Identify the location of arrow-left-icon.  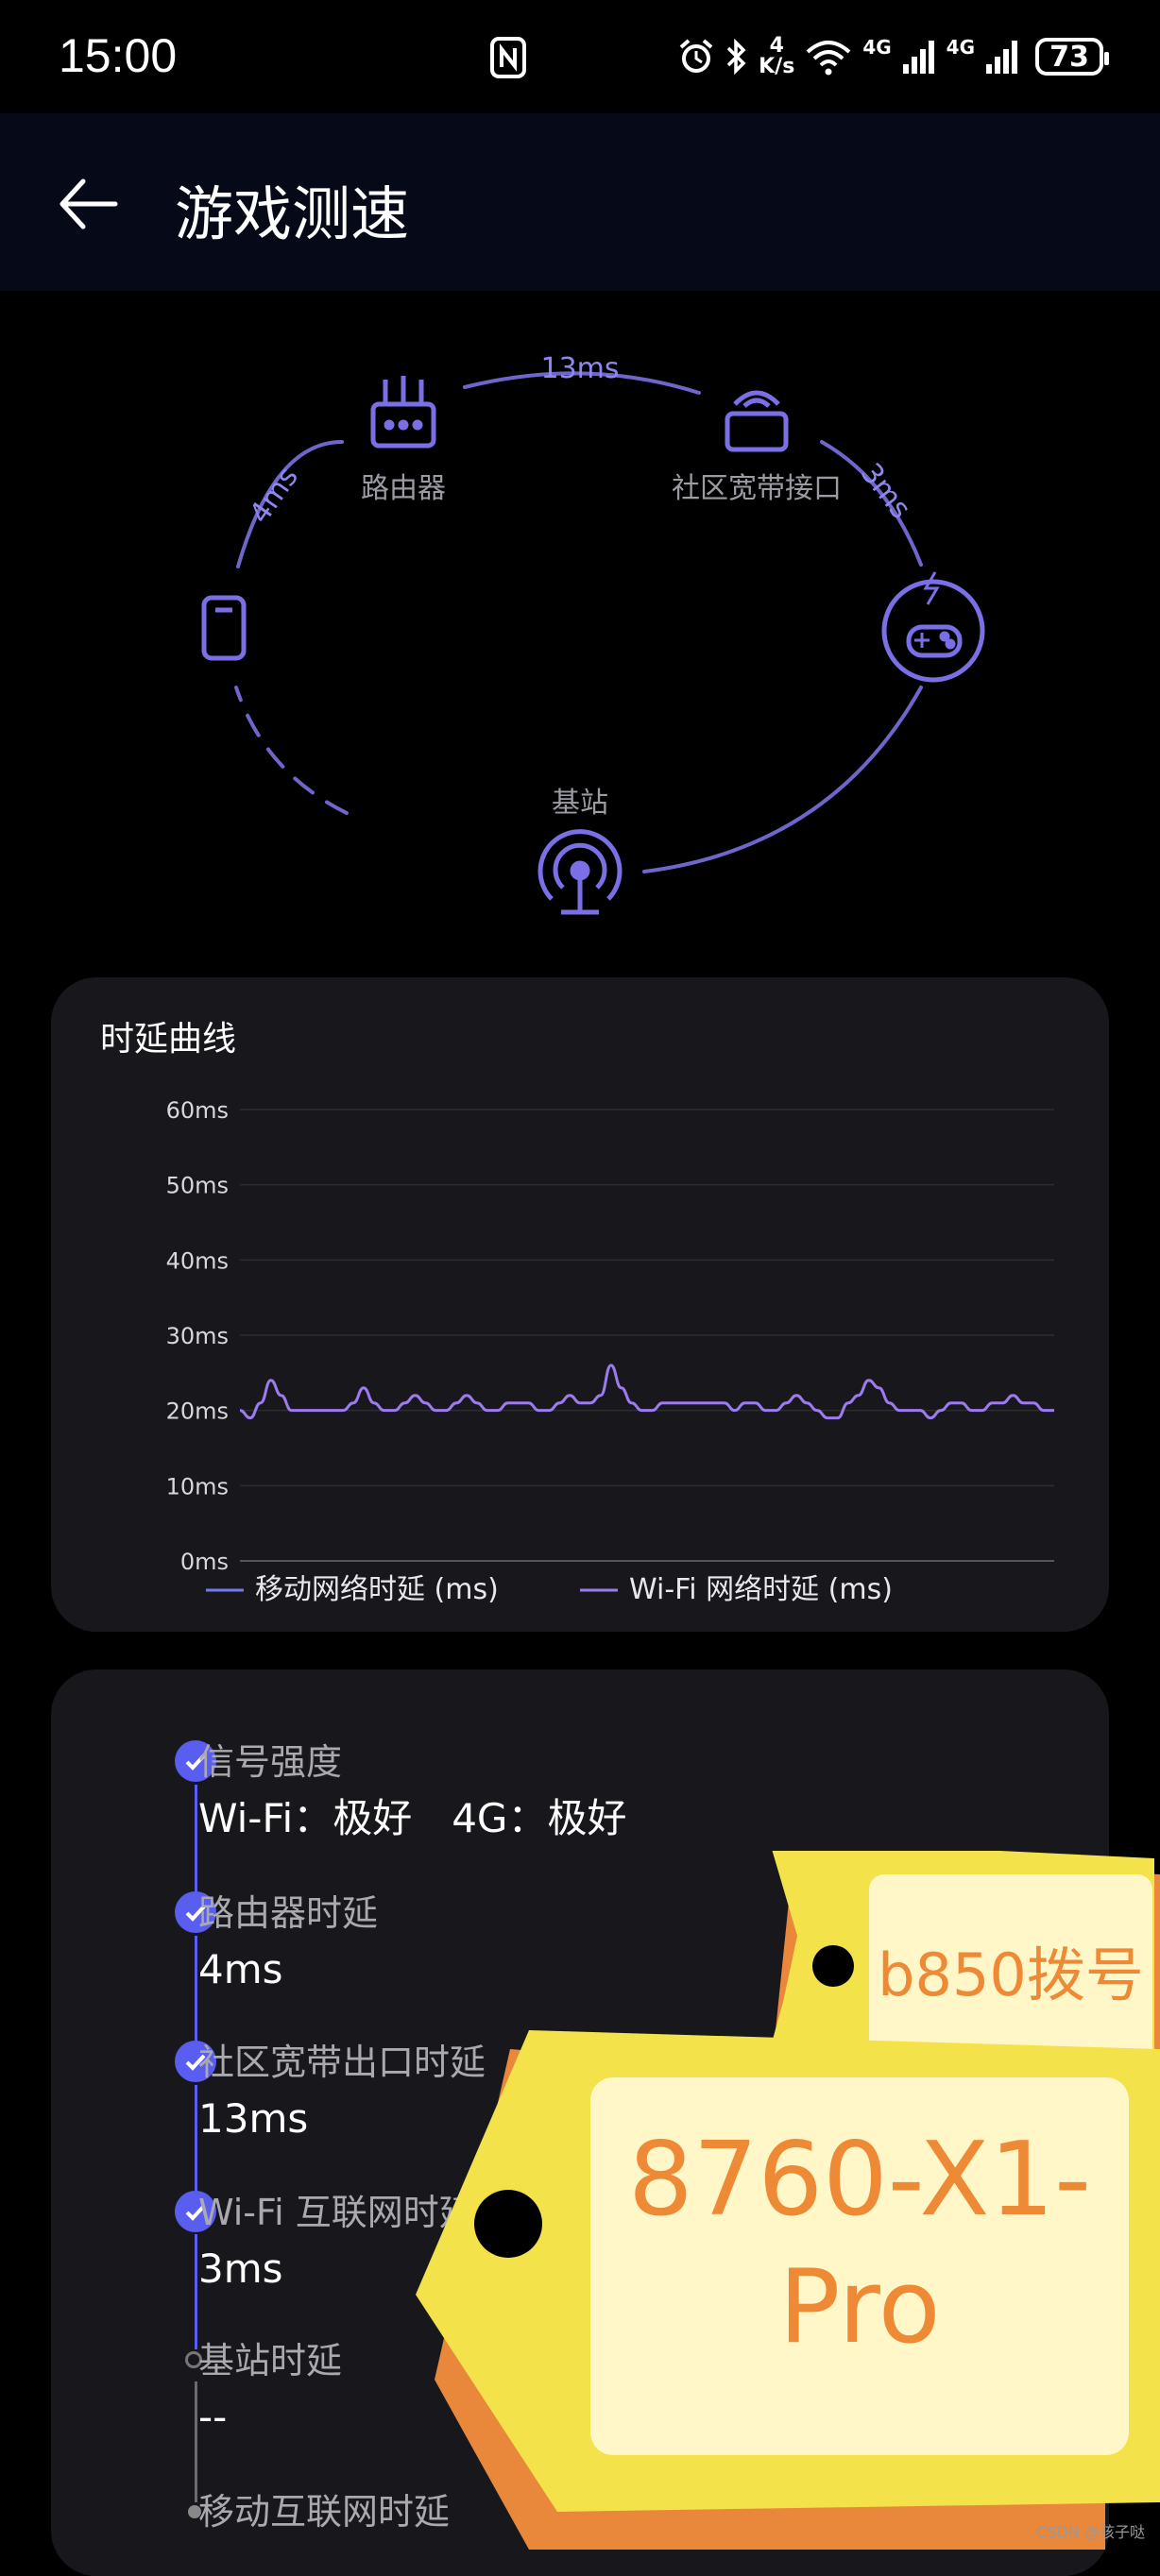
(89, 204).